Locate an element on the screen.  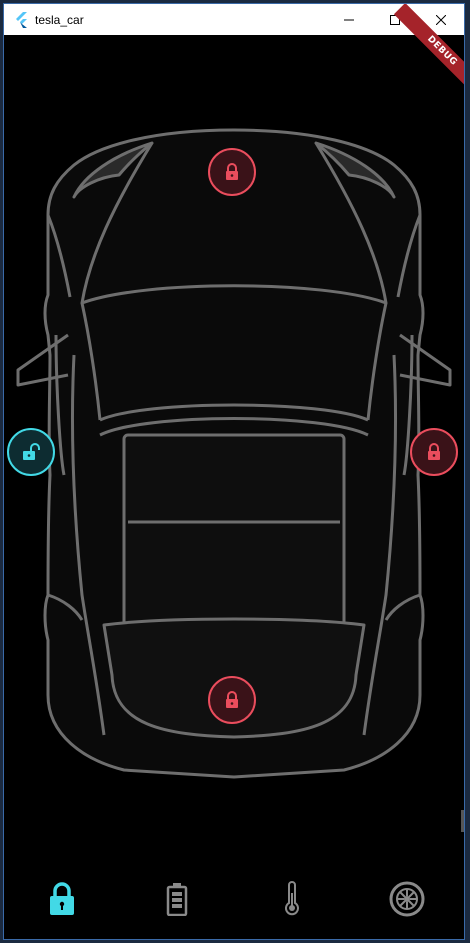
trunk-lock-button is located at coordinates (232, 700).